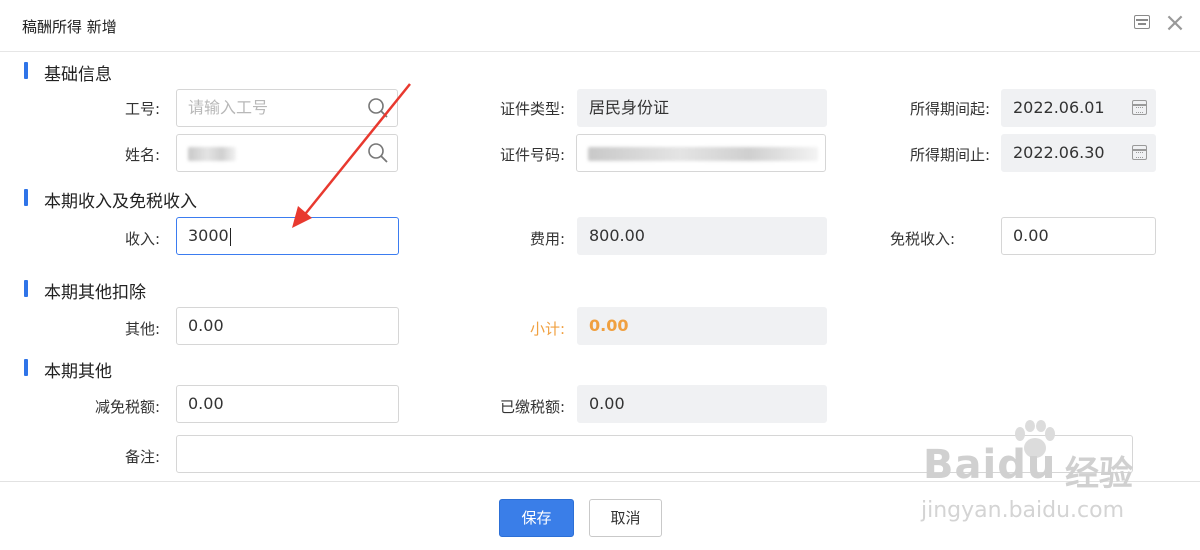  What do you see at coordinates (1059, 152) in the screenshot?
I see `period-end-value: 2022.06.30` at bounding box center [1059, 152].